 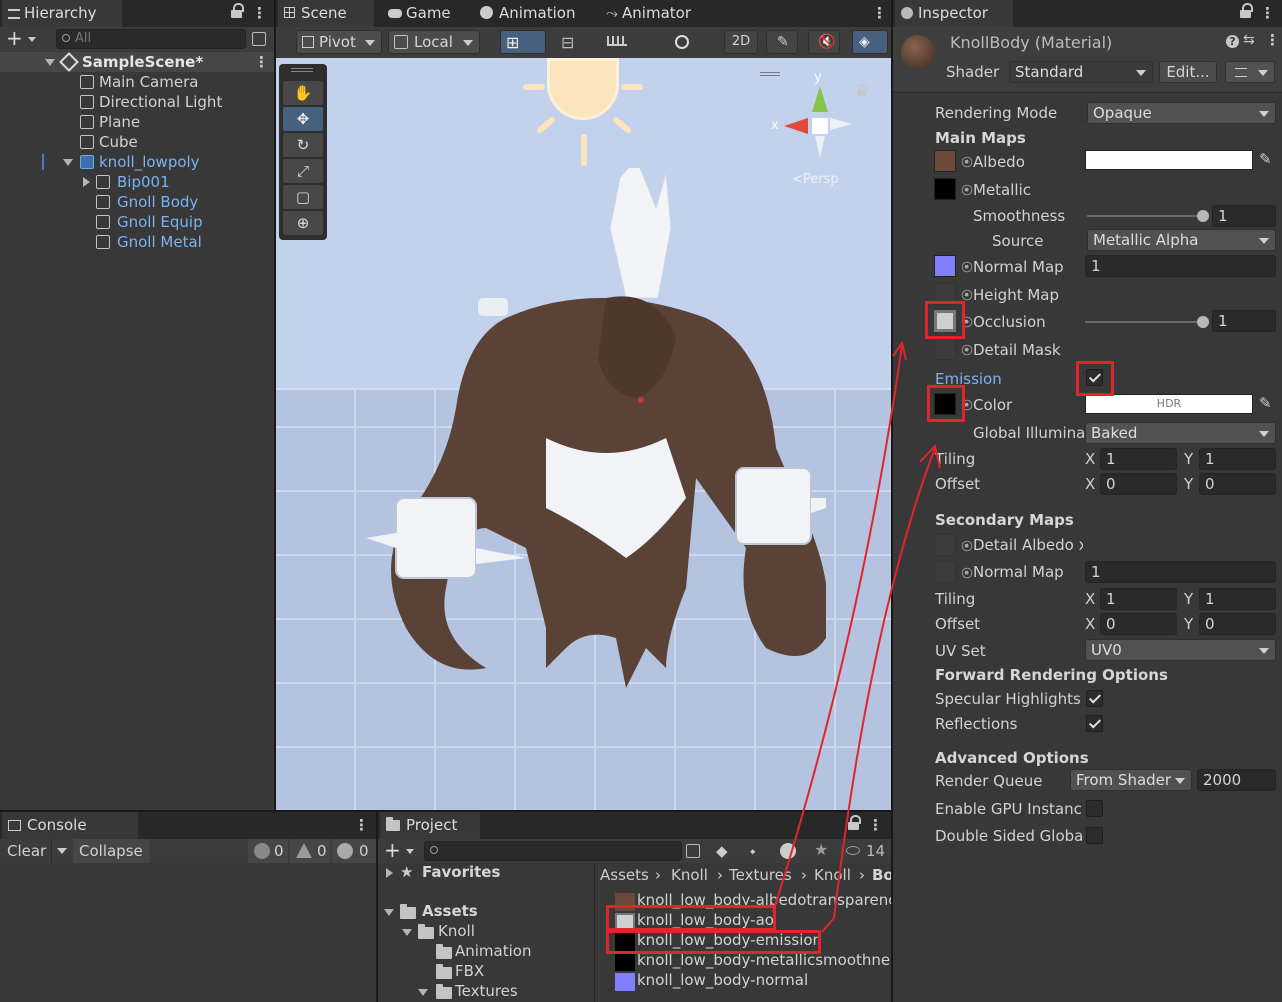 I want to click on gizmo-lock-icon, so click(x=862, y=90).